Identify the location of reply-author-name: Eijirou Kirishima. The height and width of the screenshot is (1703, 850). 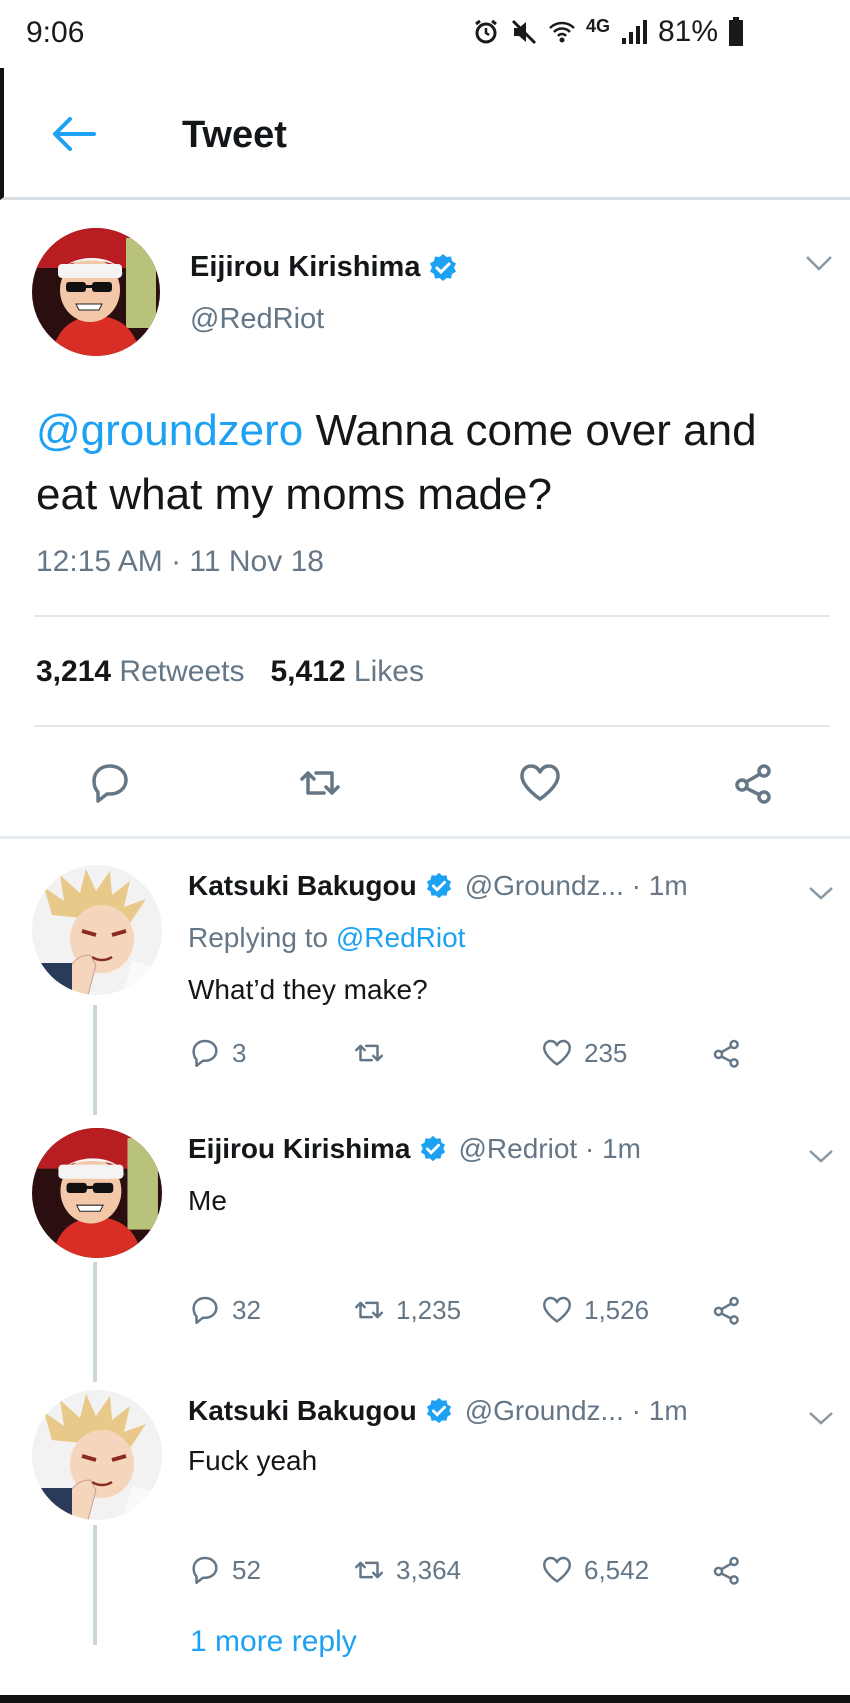
(299, 1149).